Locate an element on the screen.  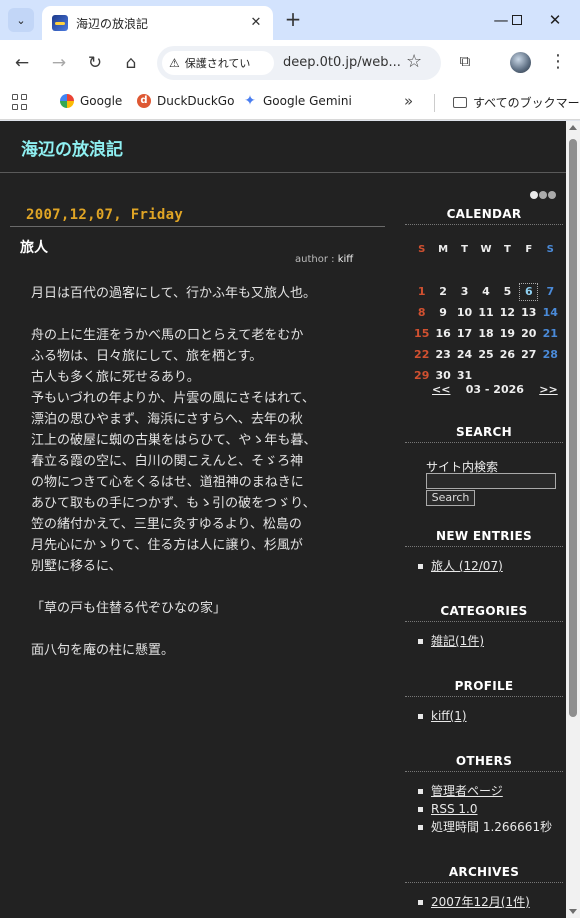
all-bookmarks-label: すべてのブックマーク is located at coordinates (526, 103).